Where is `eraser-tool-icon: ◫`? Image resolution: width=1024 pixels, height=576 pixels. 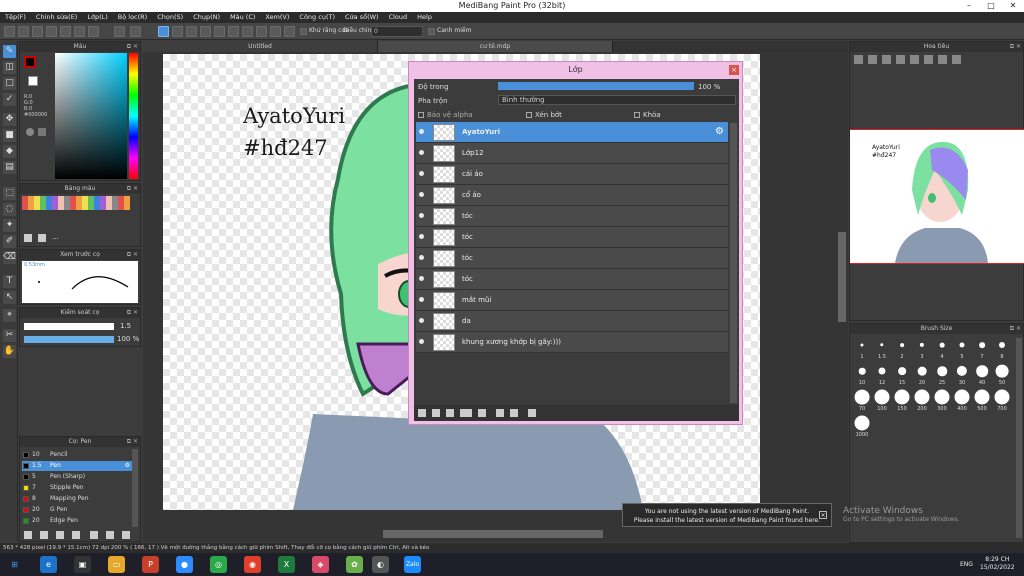
eraser-tool-icon: ◫ is located at coordinates (9, 67).